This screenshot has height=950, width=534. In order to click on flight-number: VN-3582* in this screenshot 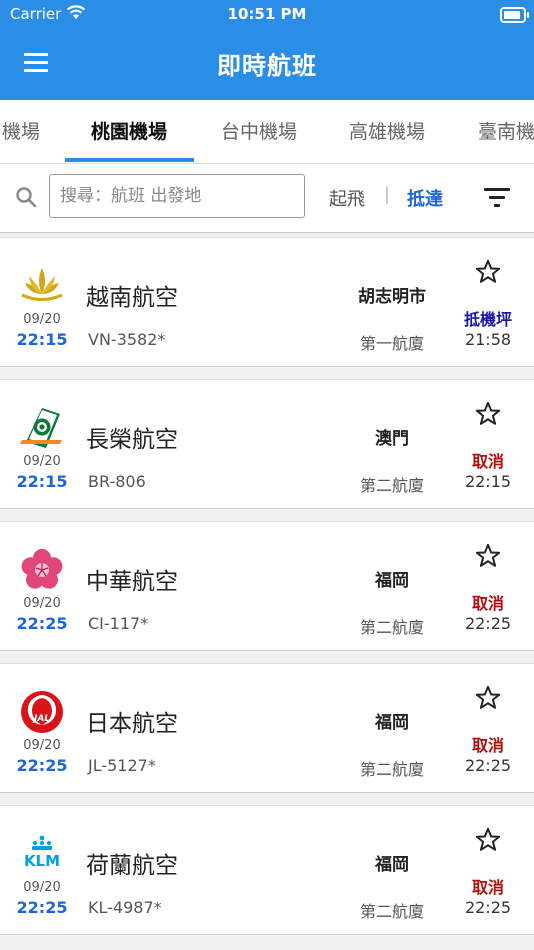, I will do `click(127, 339)`.